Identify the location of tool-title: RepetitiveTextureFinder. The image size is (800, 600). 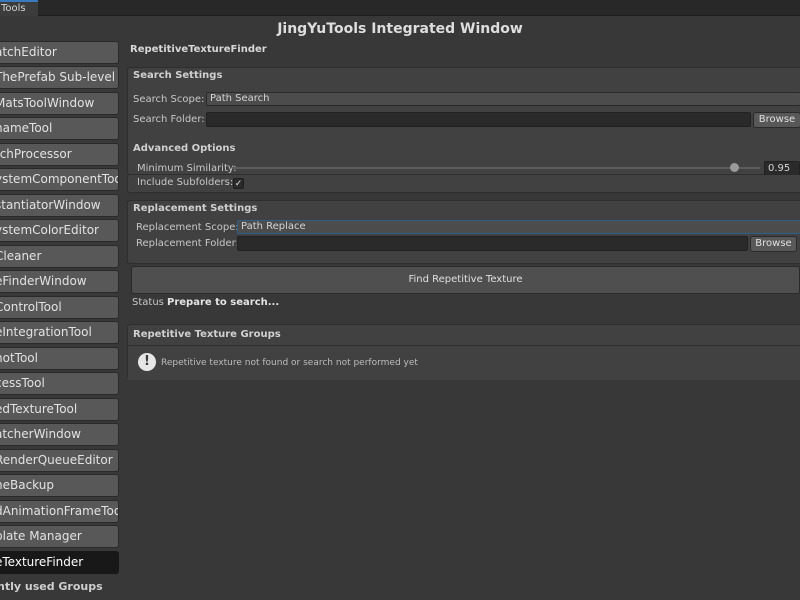
(198, 49).